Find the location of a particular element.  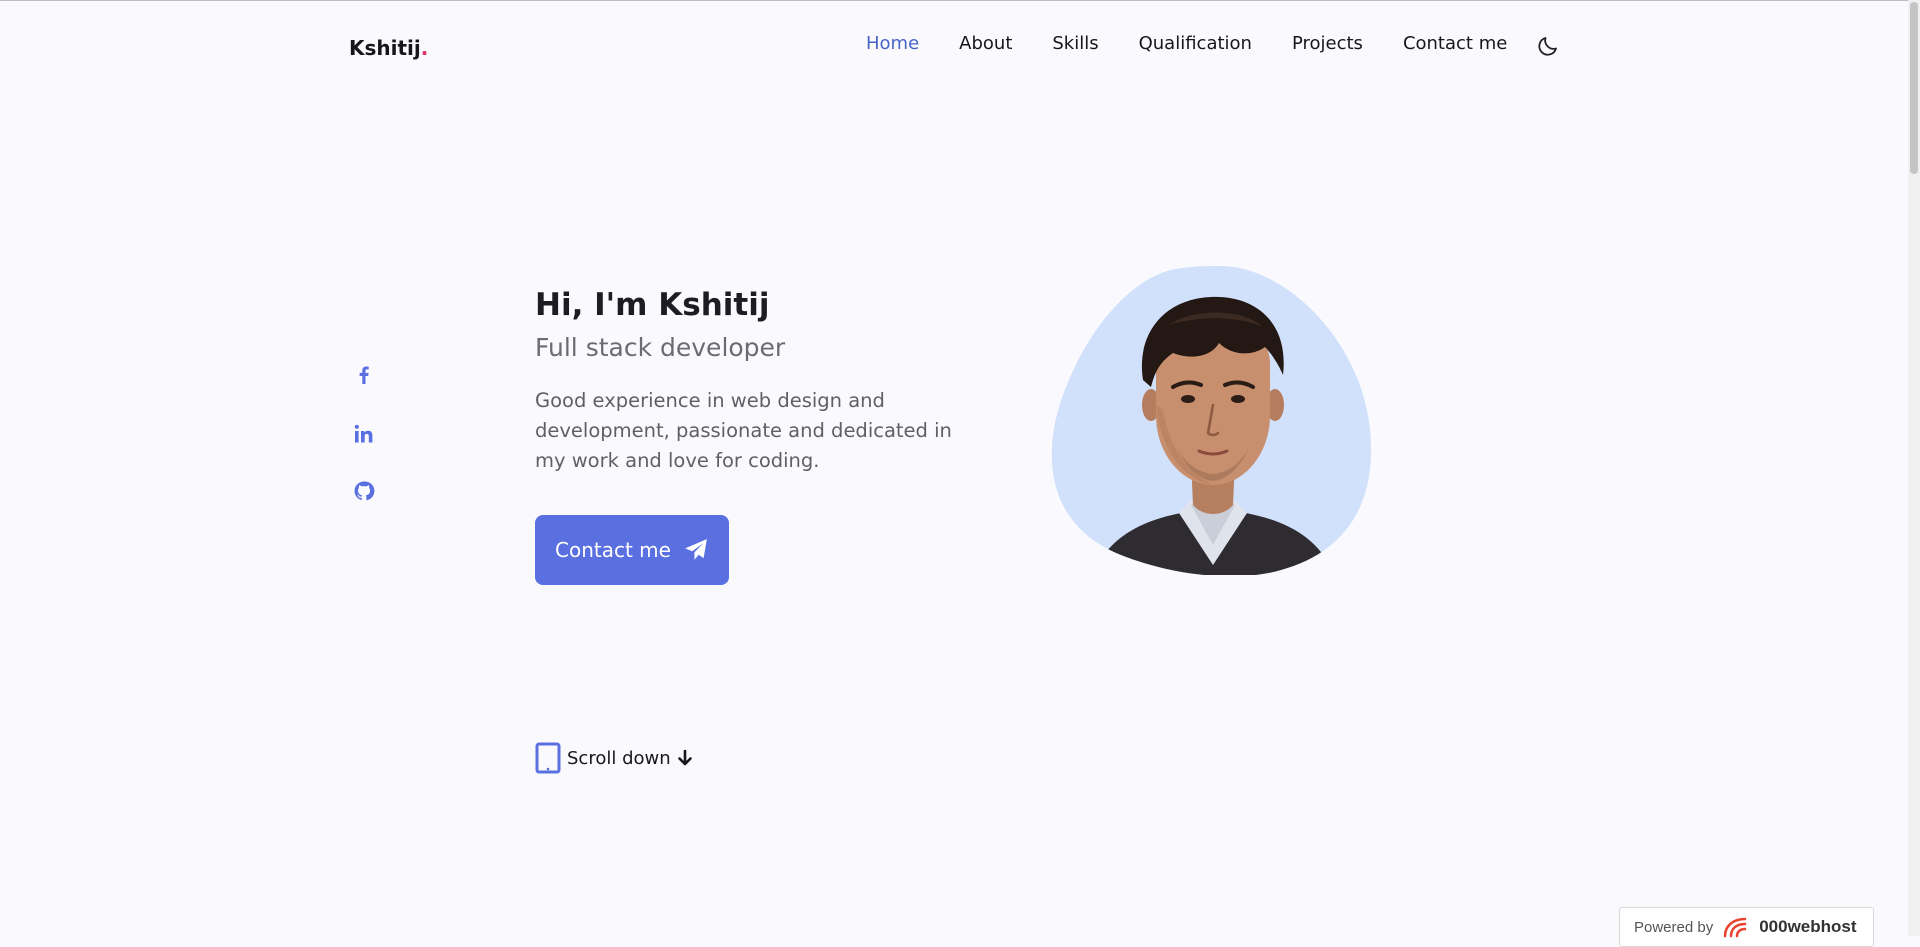

nav-contact: Contact me is located at coordinates (1455, 43).